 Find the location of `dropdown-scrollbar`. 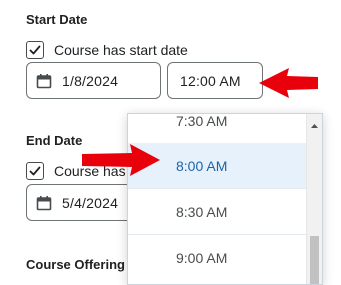

dropdown-scrollbar is located at coordinates (314, 199).